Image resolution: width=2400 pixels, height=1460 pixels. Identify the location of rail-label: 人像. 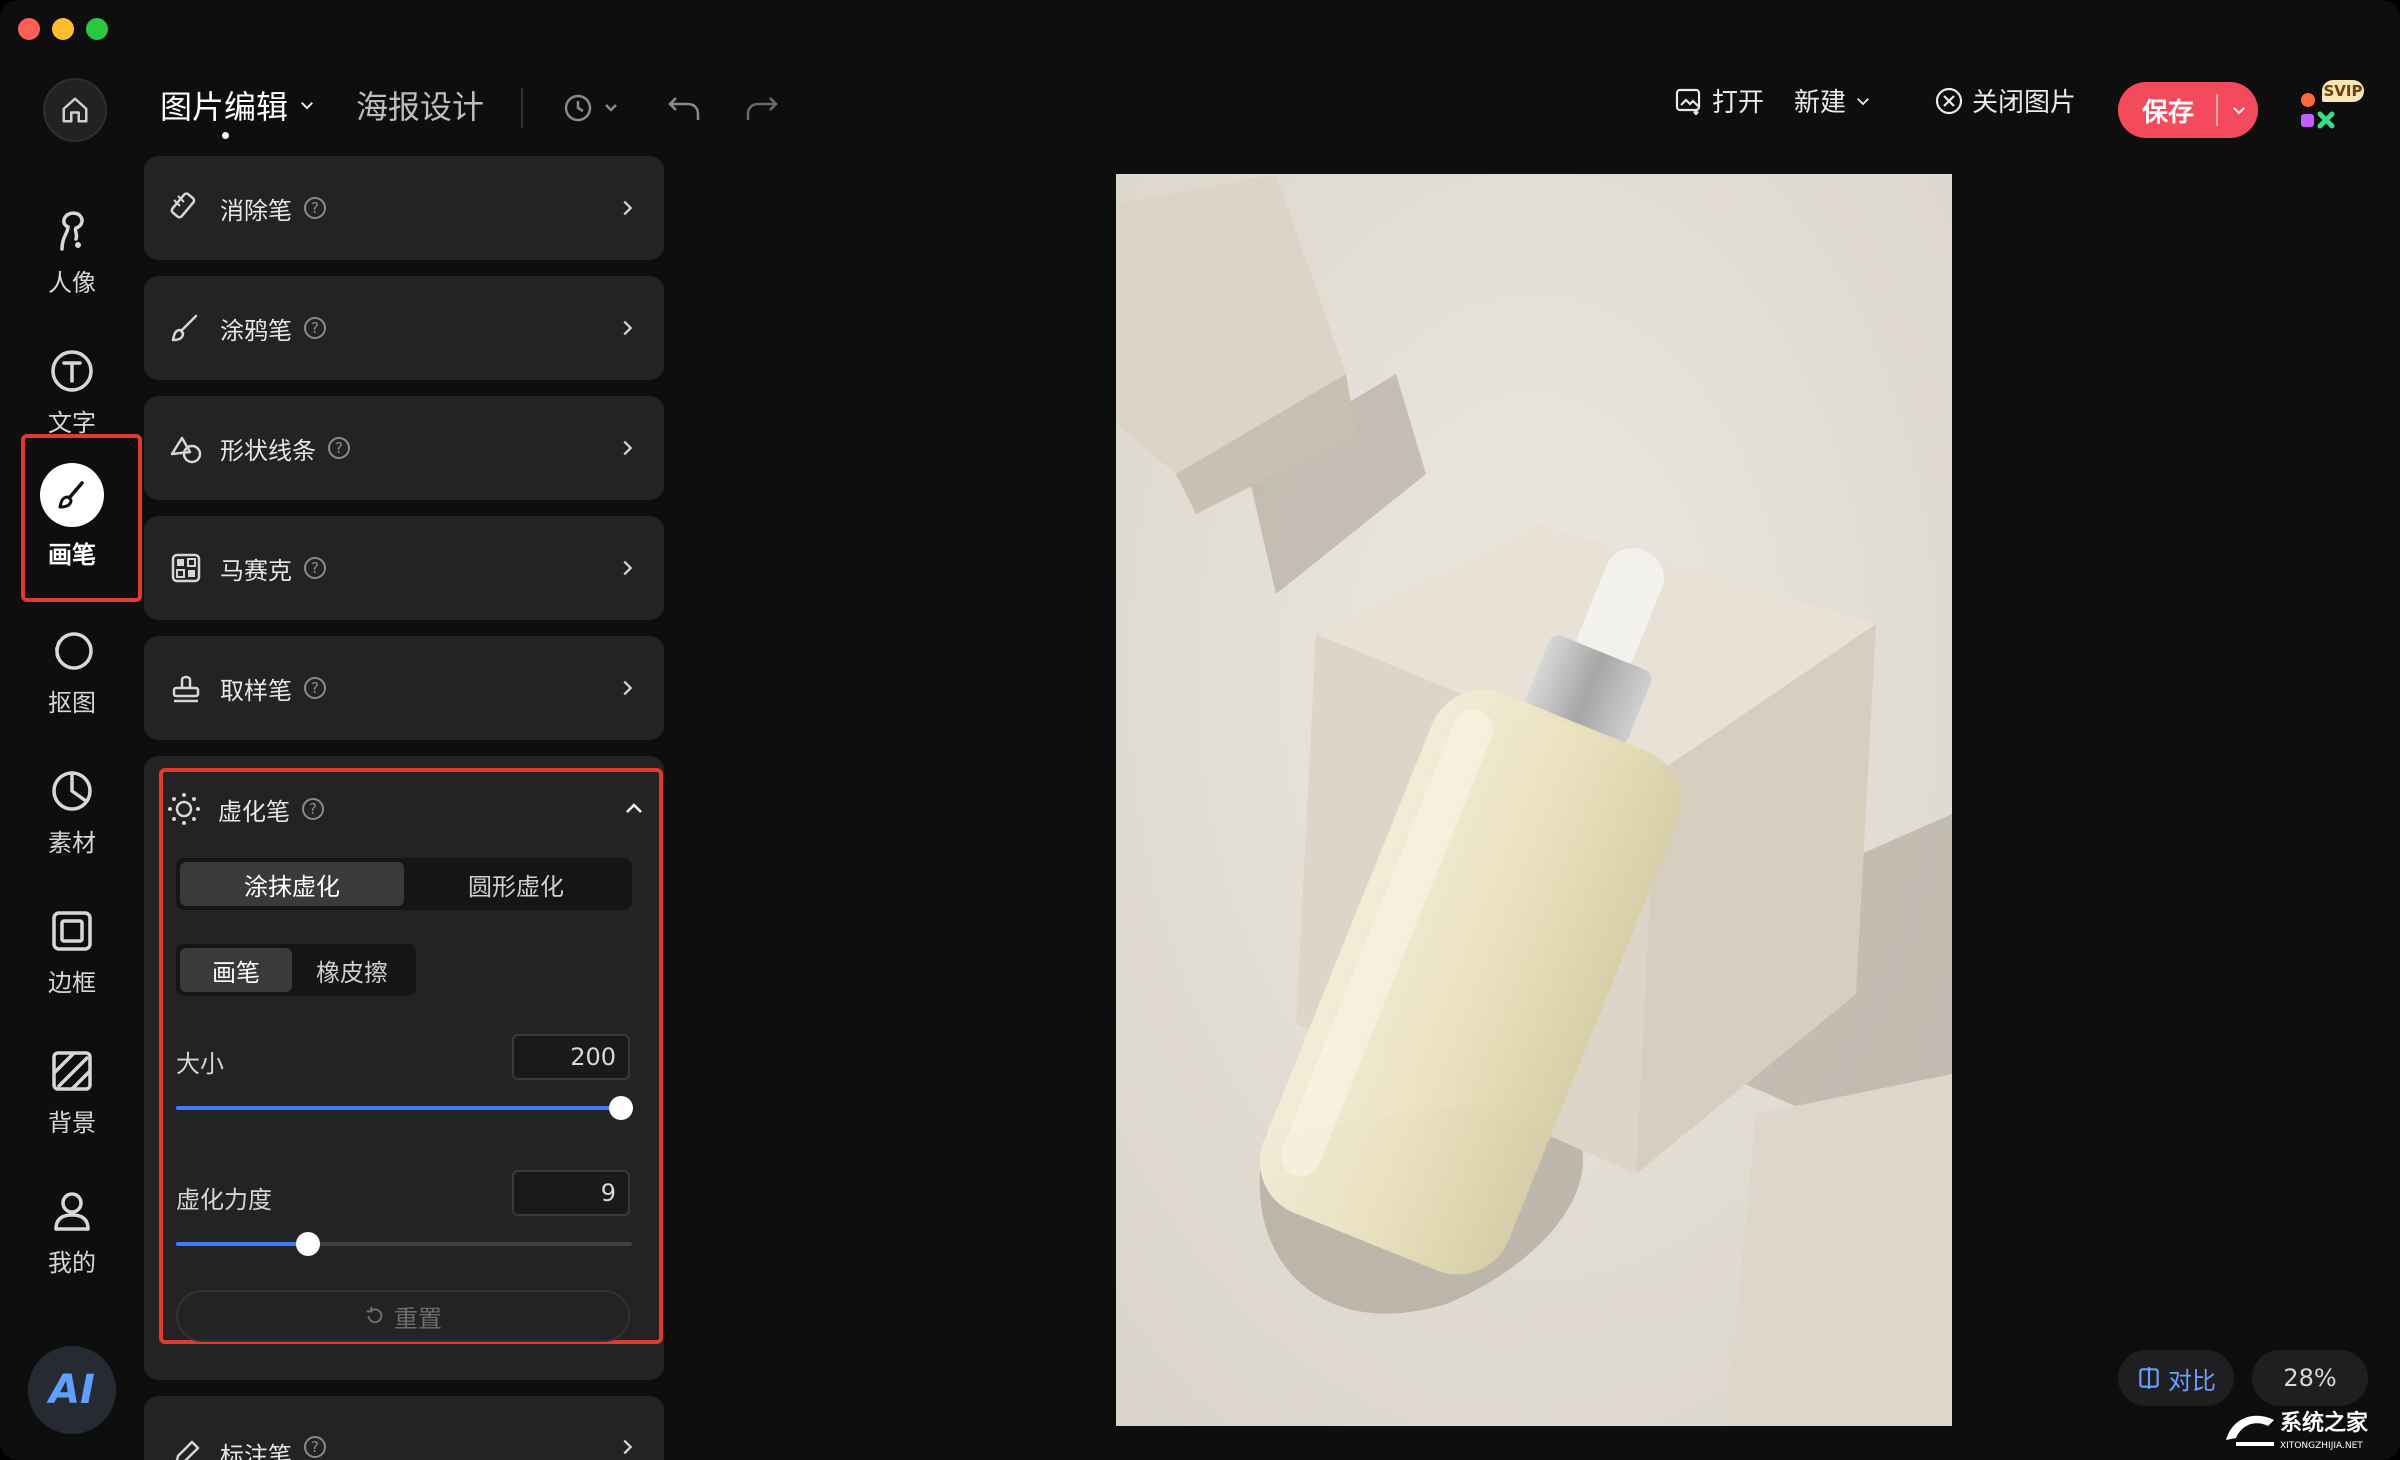
(72, 282).